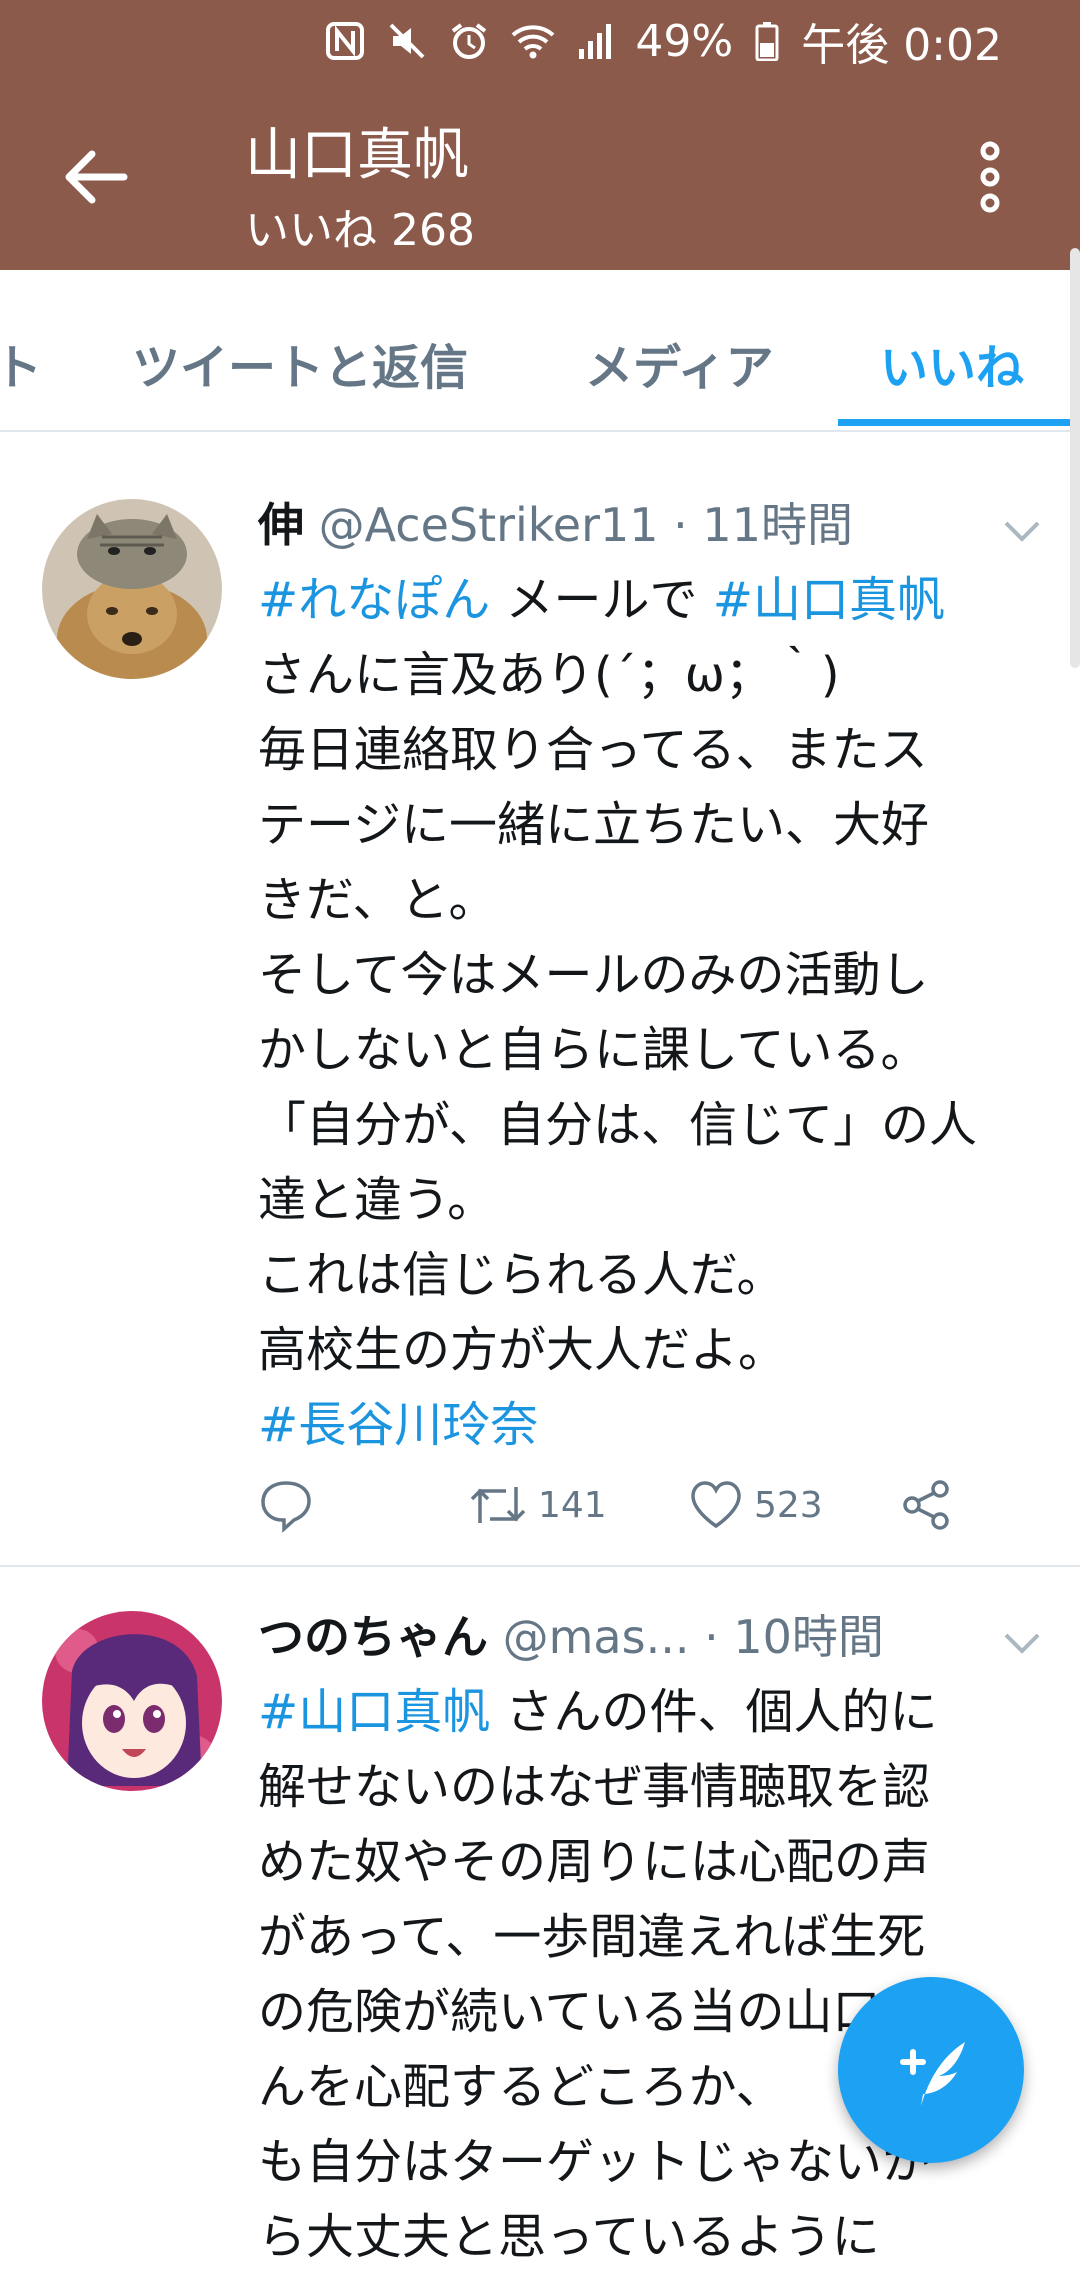 This screenshot has height=2275, width=1080. I want to click on tweet-line: 高校生の方が大人だよ。, so click(522, 1350).